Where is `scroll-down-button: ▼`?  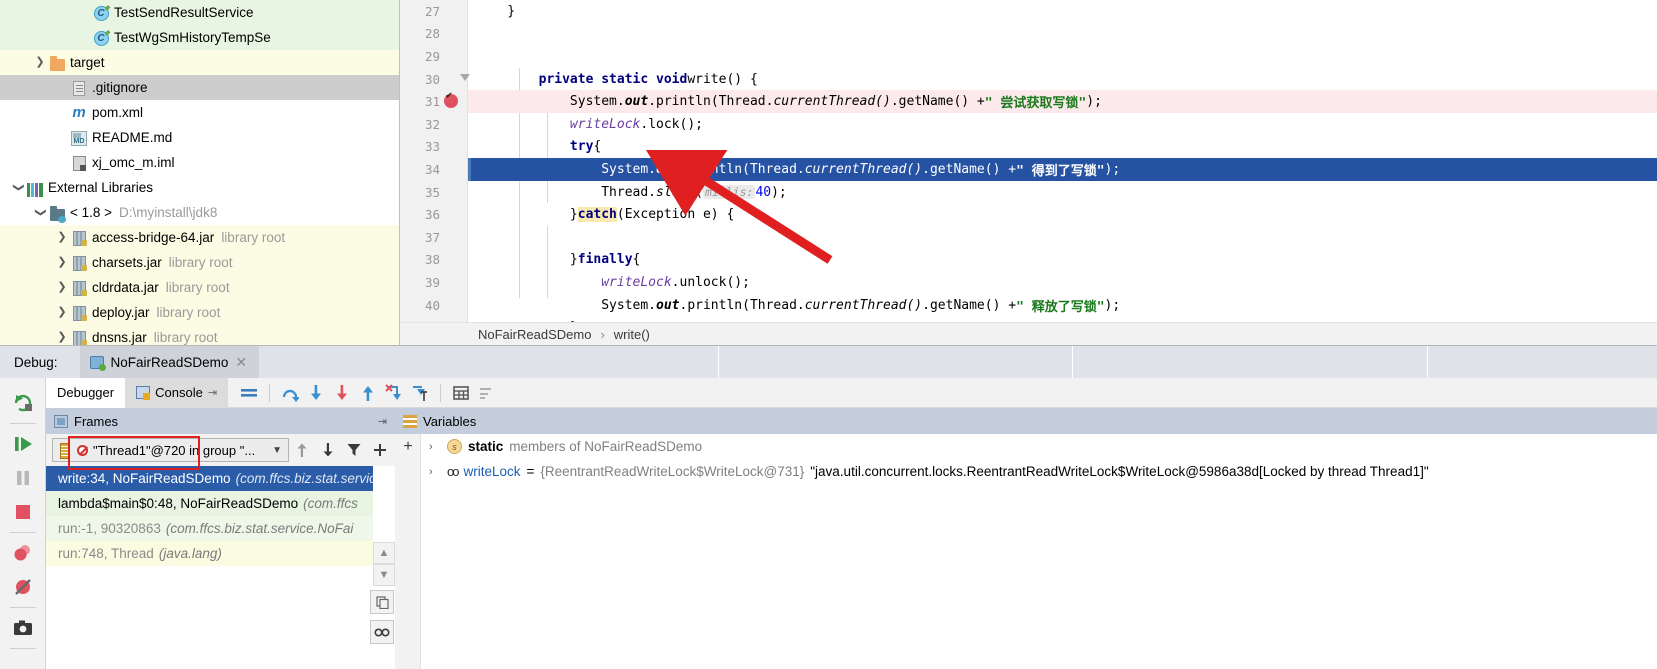
scroll-down-button: ▼ is located at coordinates (384, 575).